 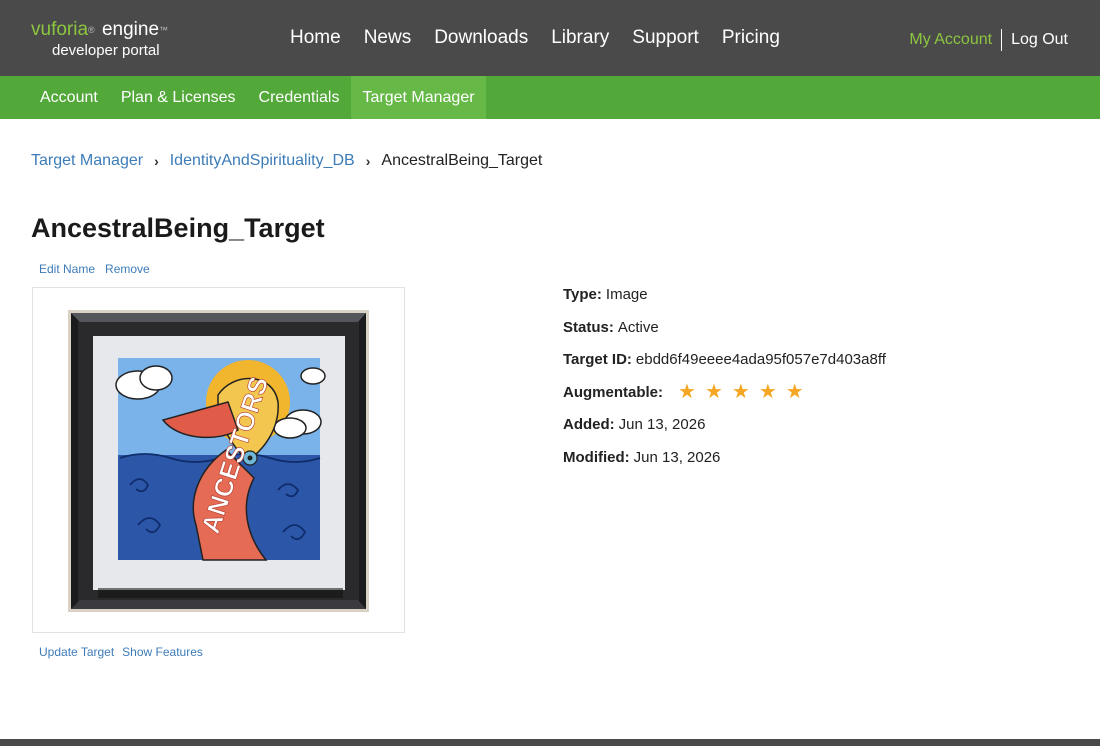 I want to click on page-title: AncestralBeing_Target, so click(x=178, y=228).